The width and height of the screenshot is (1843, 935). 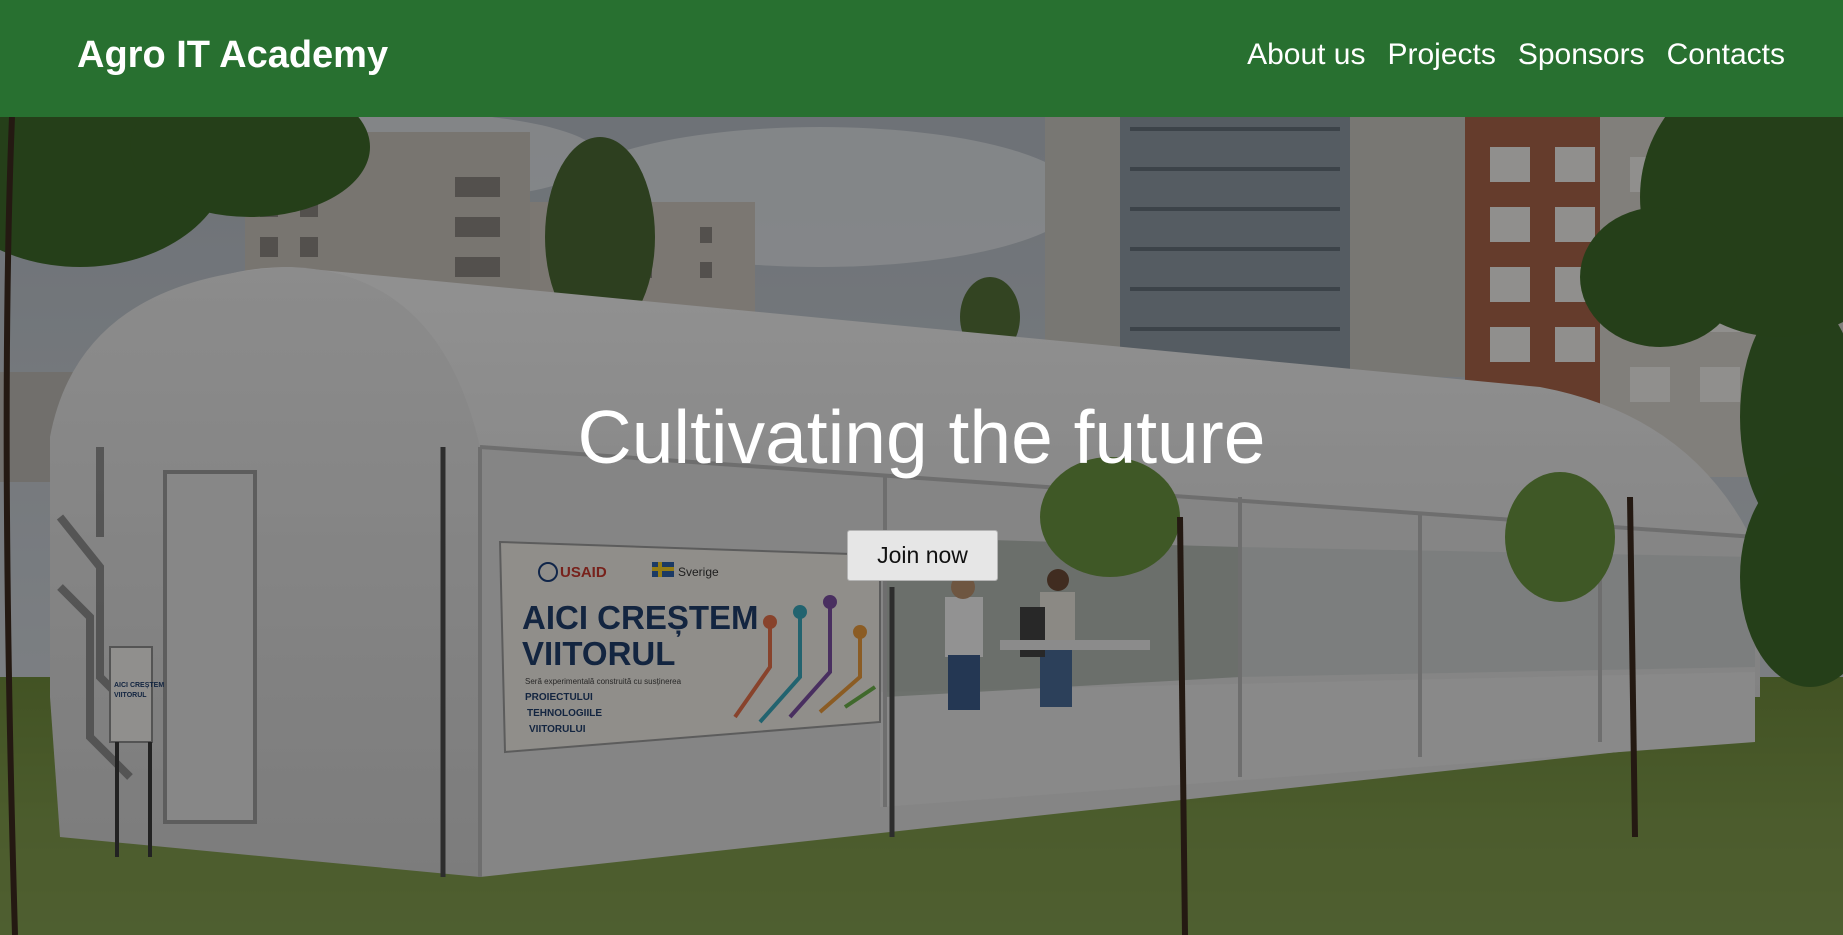 What do you see at coordinates (1516, 55) in the screenshot?
I see `main-nav: About us Projects Sponsors Contacts` at bounding box center [1516, 55].